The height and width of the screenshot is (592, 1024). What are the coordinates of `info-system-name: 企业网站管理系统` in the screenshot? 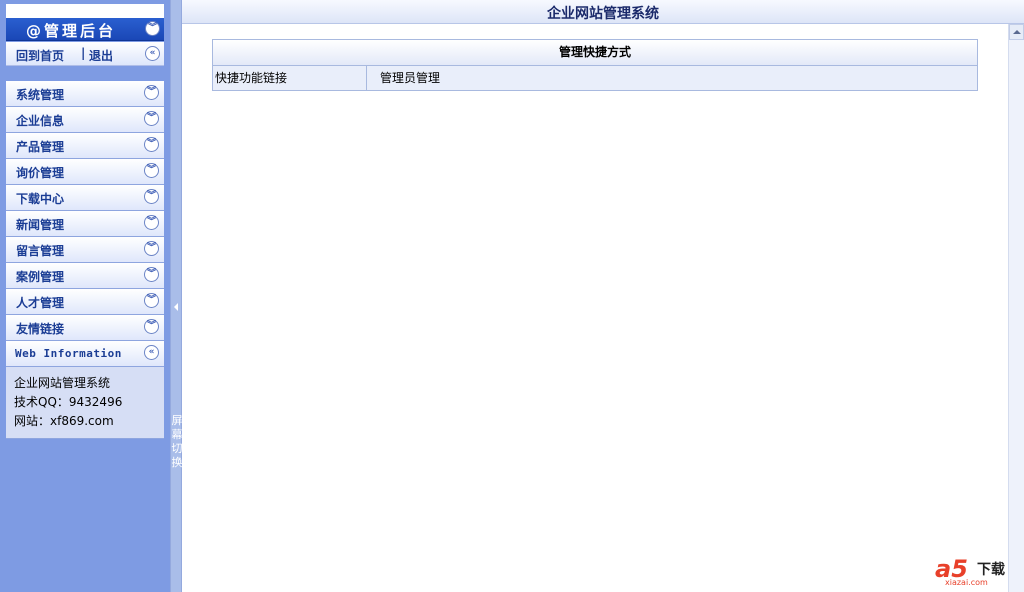 It's located at (62, 383).